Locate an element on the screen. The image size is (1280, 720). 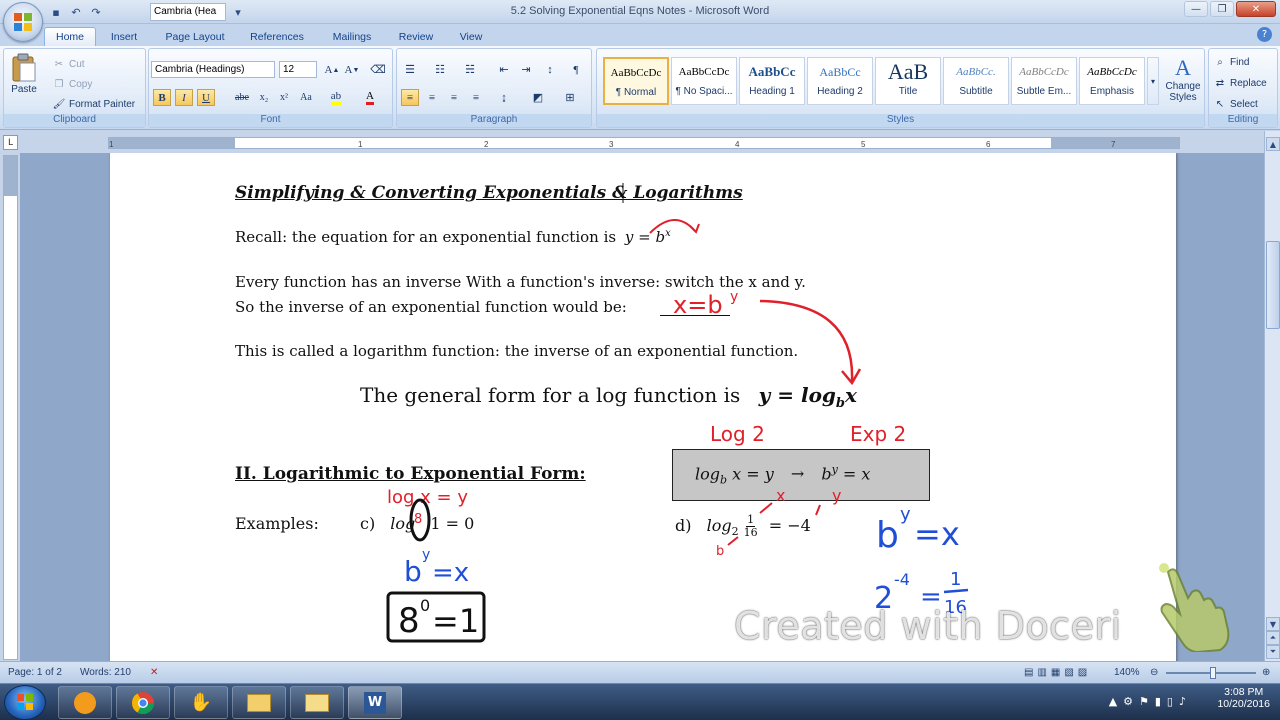
increase-indent-icon: ⇥ is located at coordinates (526, 69).